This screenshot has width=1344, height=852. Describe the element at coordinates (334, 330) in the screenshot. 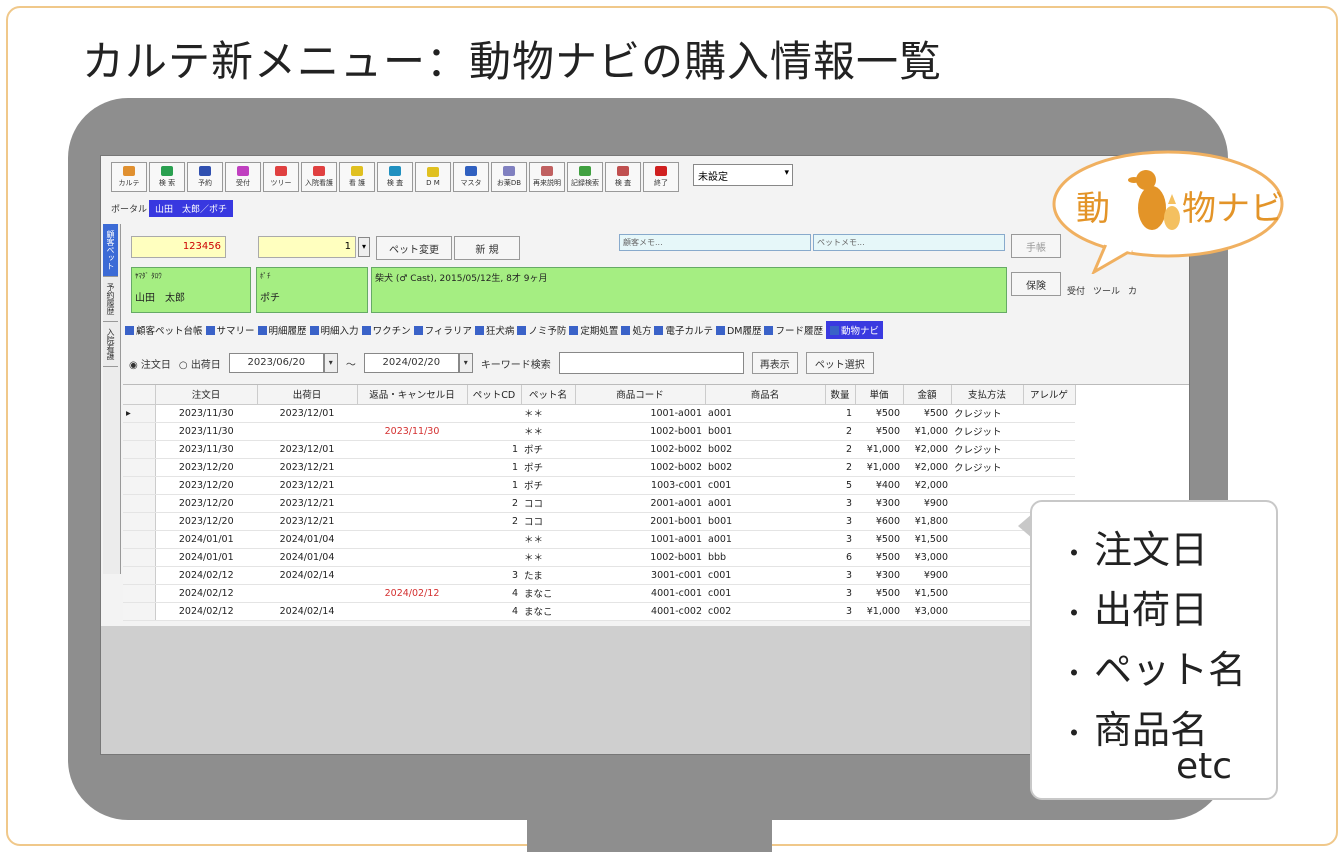

I see `tab-3: 明細入力` at that location.